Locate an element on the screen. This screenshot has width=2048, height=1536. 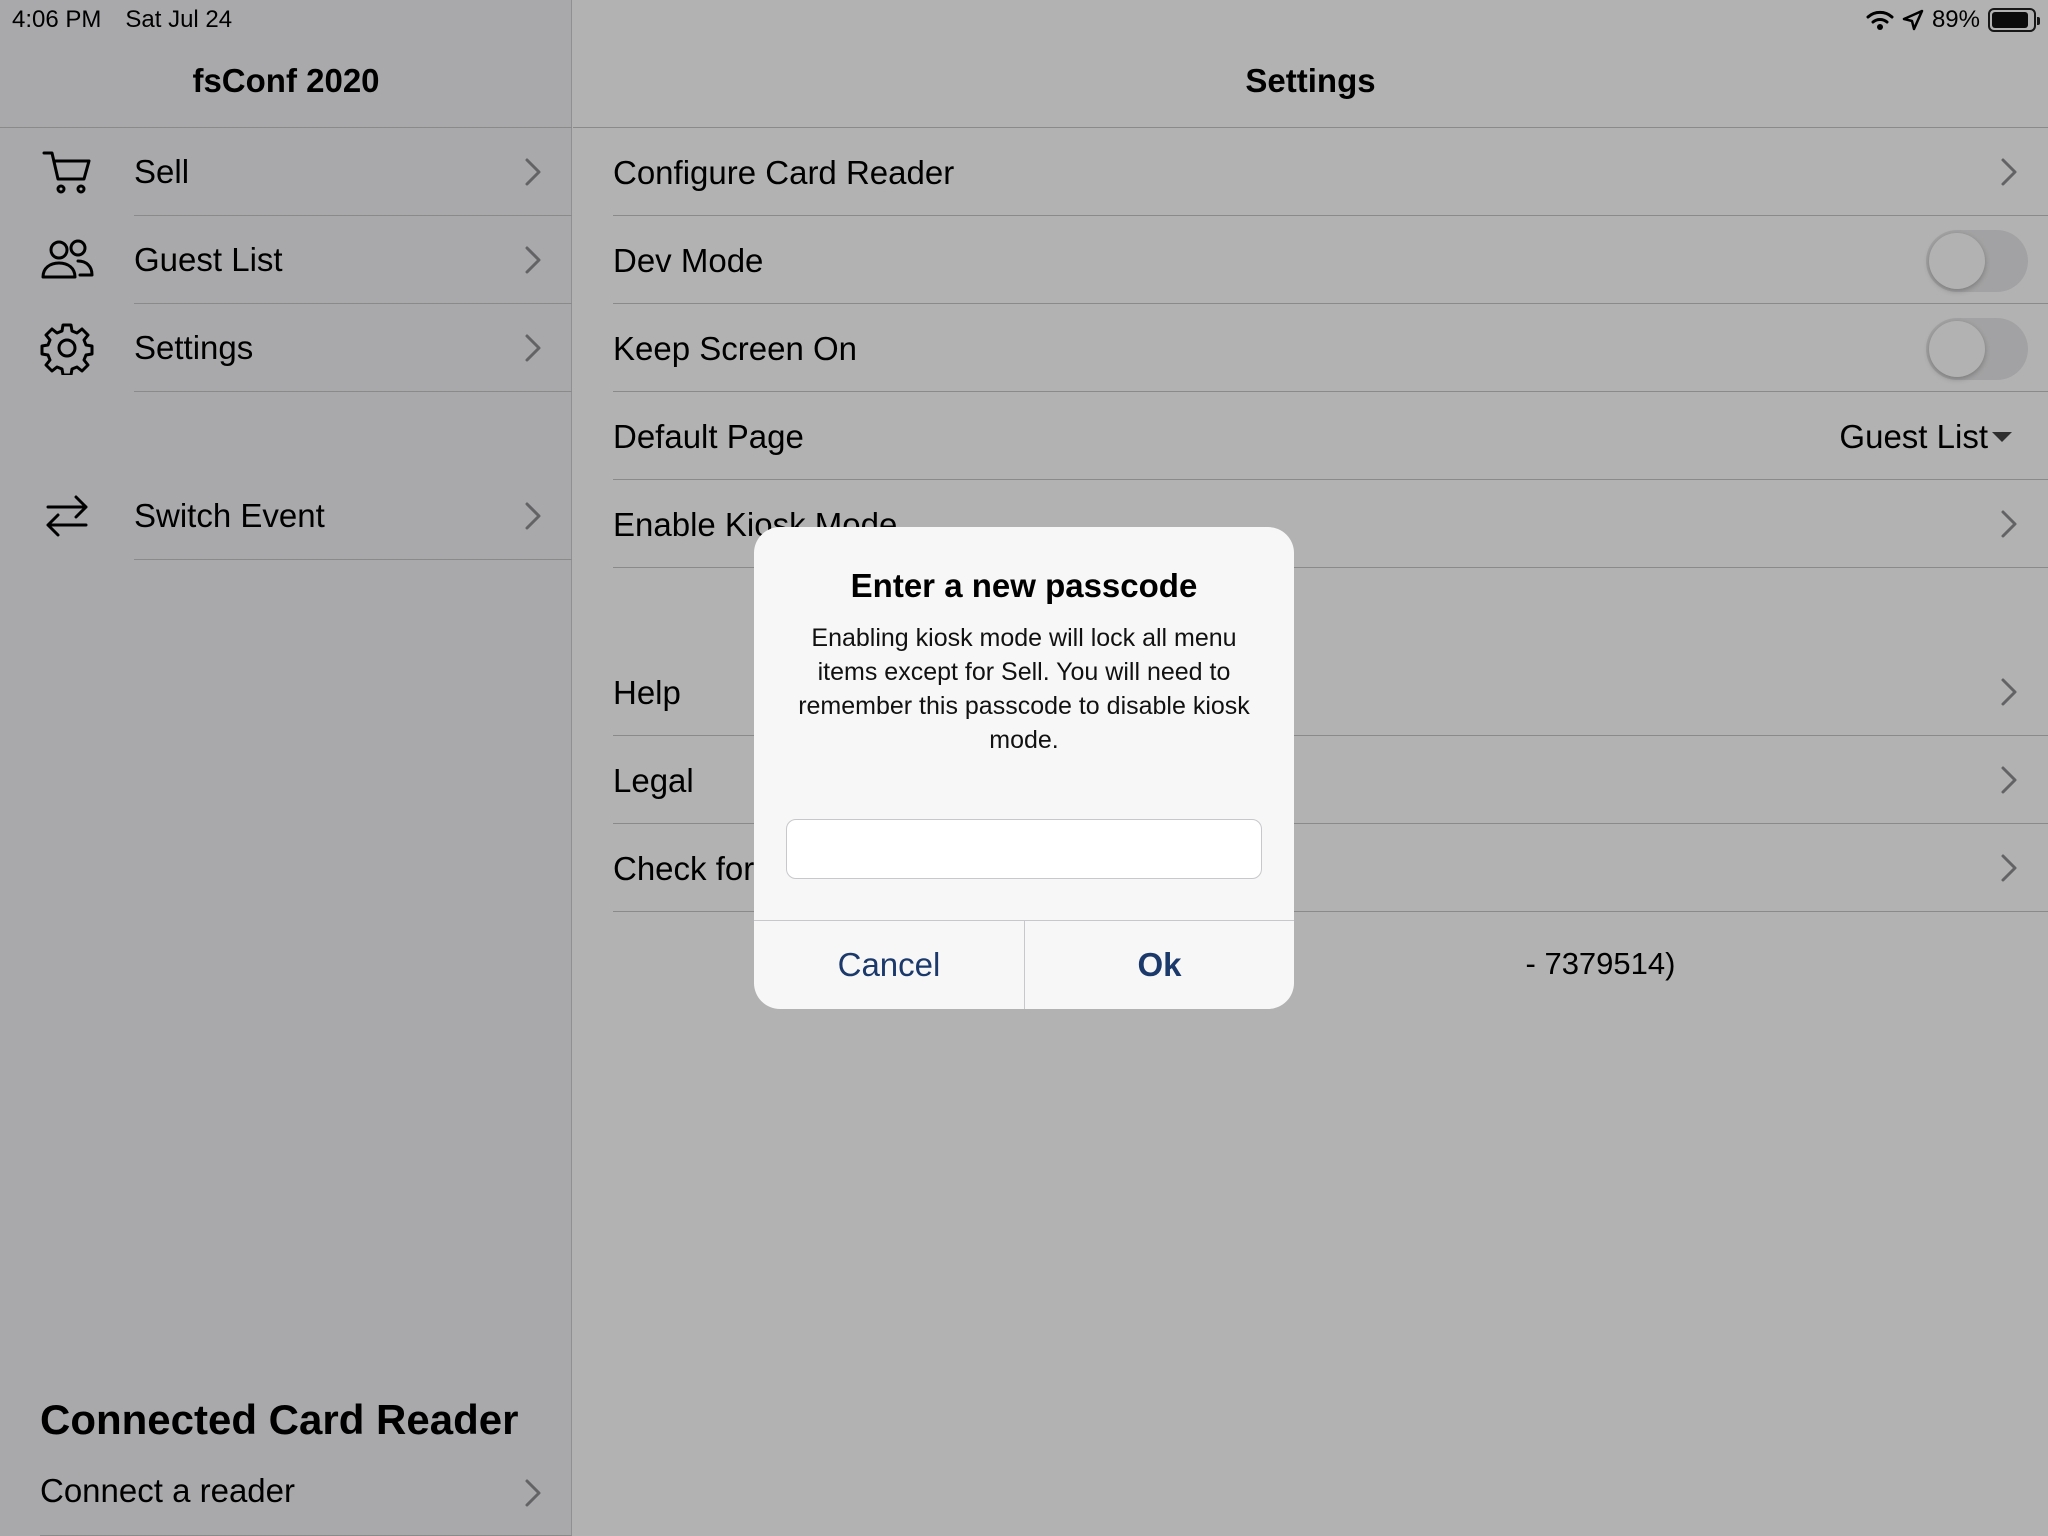
alert-title: Enter a new passcode is located at coordinates (1024, 585).